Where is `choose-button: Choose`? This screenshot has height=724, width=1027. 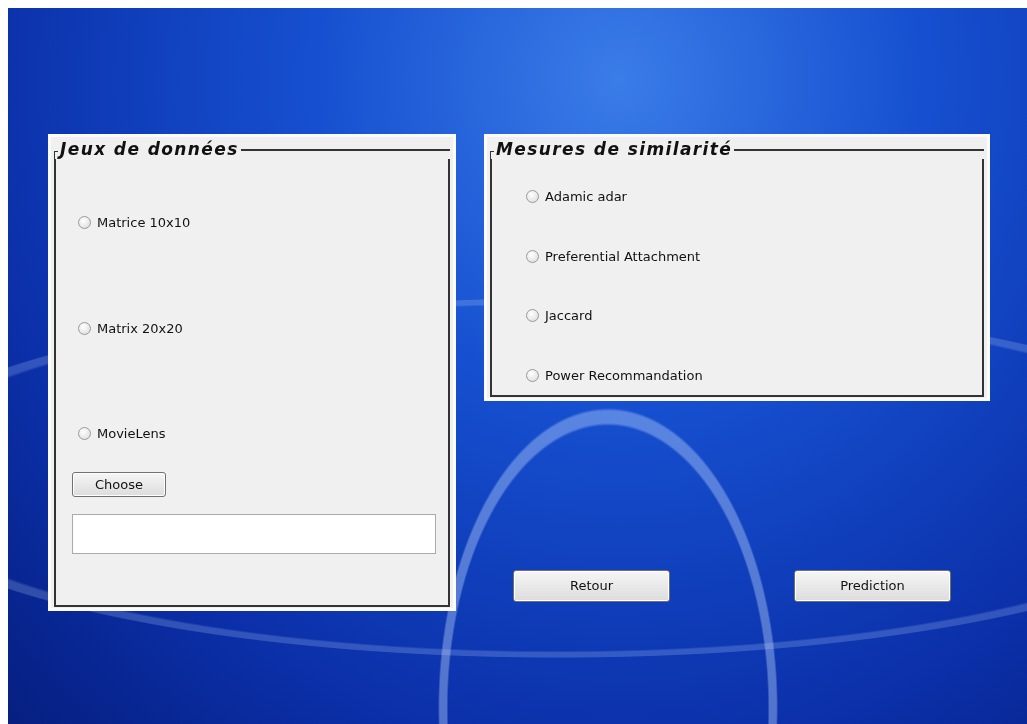 choose-button: Choose is located at coordinates (119, 484).